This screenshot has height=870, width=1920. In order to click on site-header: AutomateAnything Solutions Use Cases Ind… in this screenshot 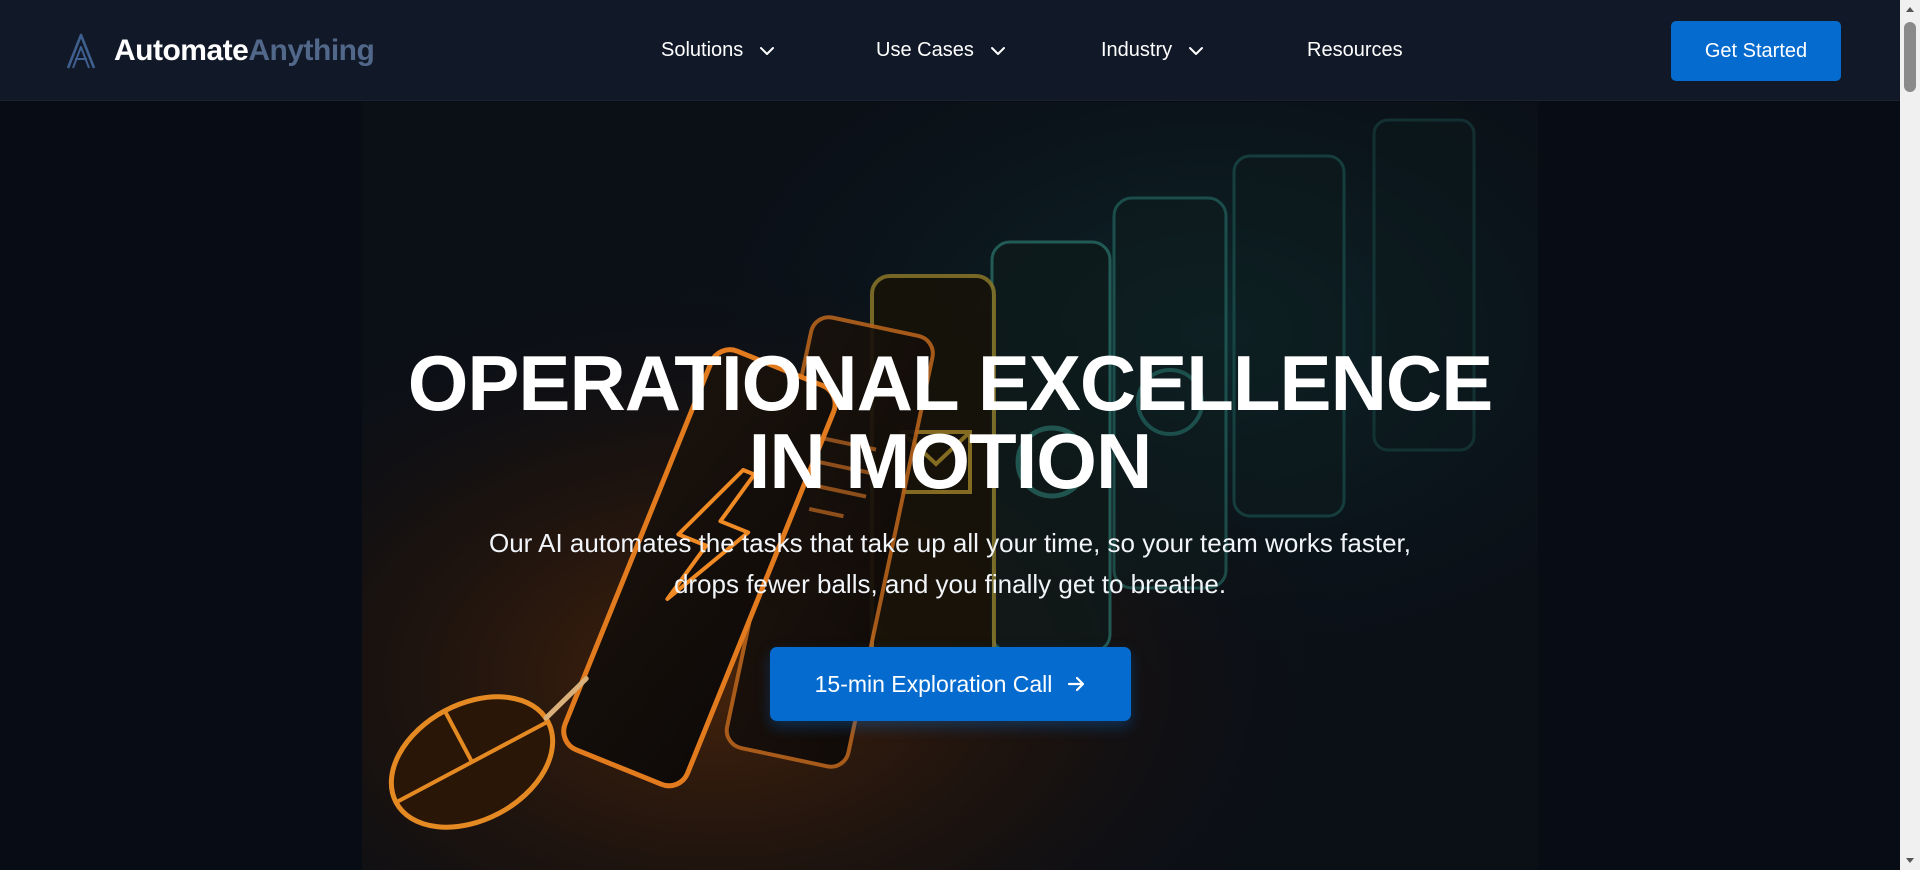, I will do `click(950, 50)`.